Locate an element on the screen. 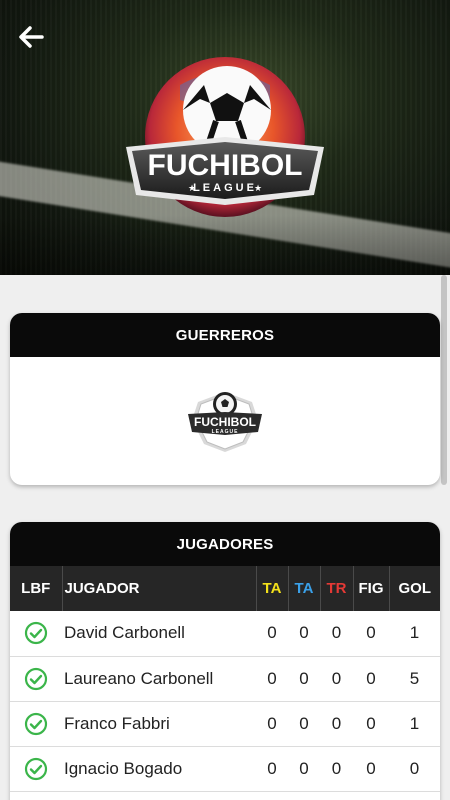 This screenshot has height=800, width=450. arrow-left-icon is located at coordinates (31, 37).